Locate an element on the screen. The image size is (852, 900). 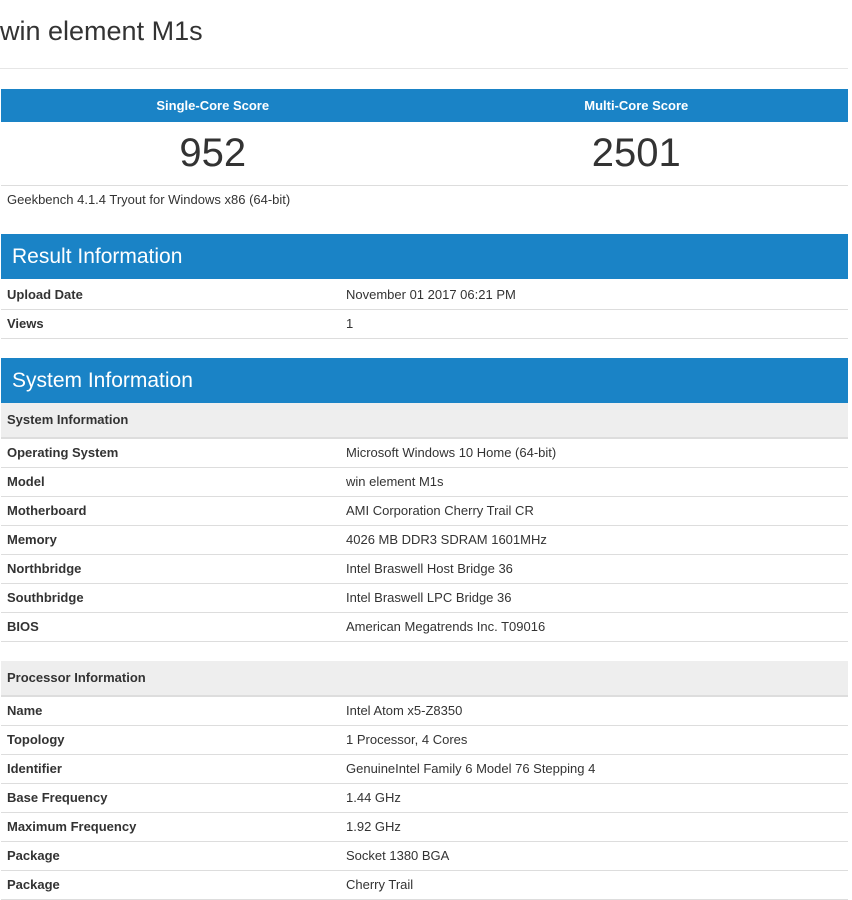
row-value: Intel Braswell Host Bridge 36 is located at coordinates (429, 568).